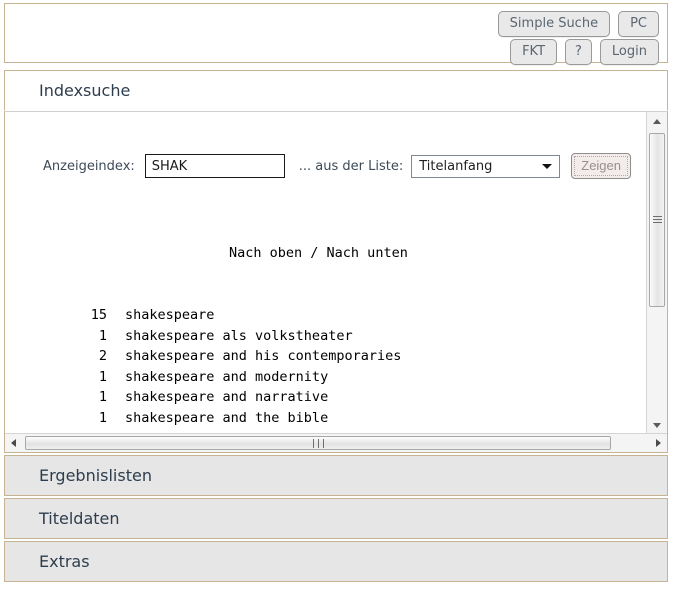 The width and height of the screenshot is (676, 592). What do you see at coordinates (226, 397) in the screenshot?
I see `index-row-term: shakespeare and narrative` at bounding box center [226, 397].